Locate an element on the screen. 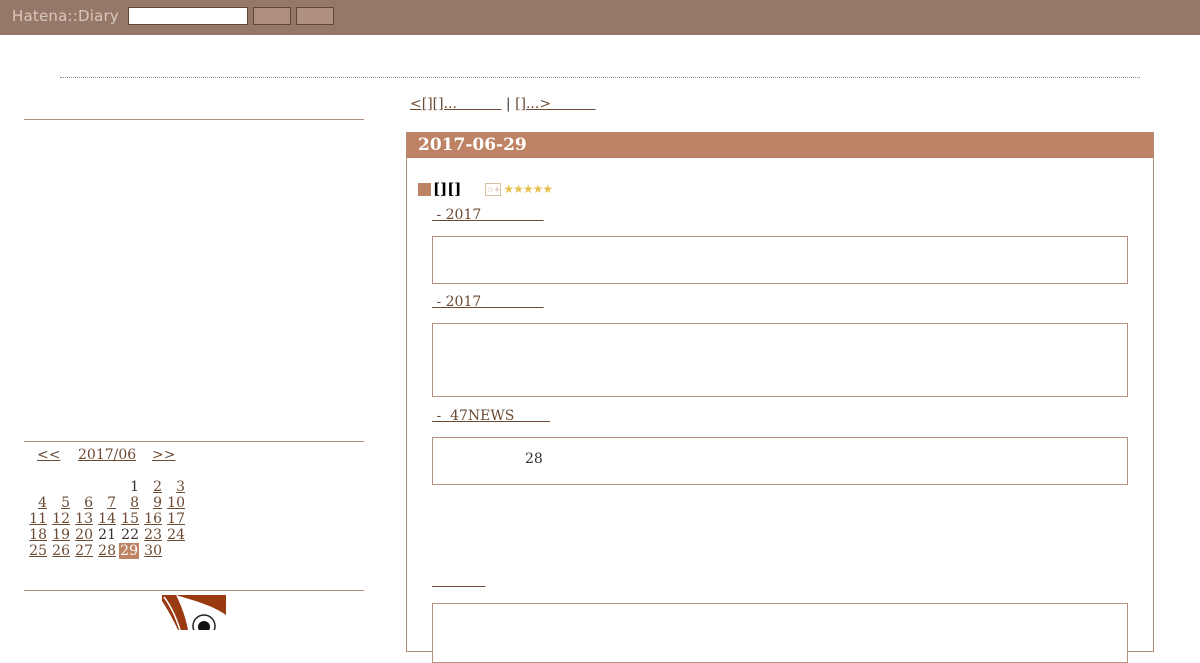 This screenshot has height=663, width=1200. sidebar-divider-bottom is located at coordinates (194, 590).